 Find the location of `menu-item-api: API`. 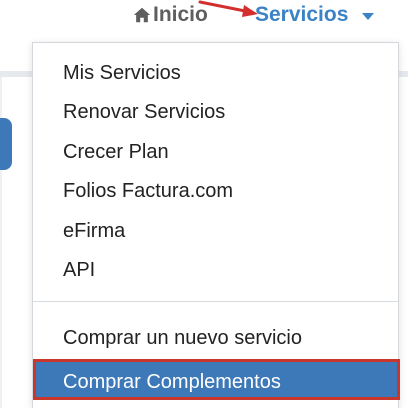

menu-item-api: API is located at coordinates (79, 270).